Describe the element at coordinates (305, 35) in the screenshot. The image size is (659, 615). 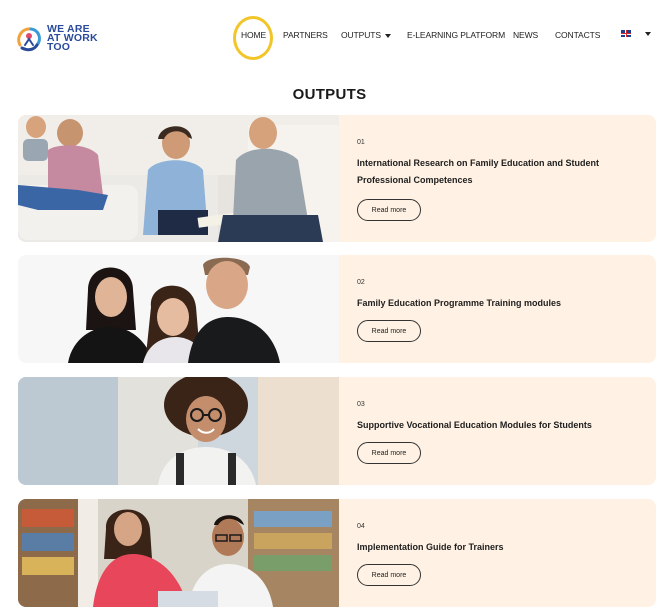
I see `nav-partners: PARTNERS` at that location.